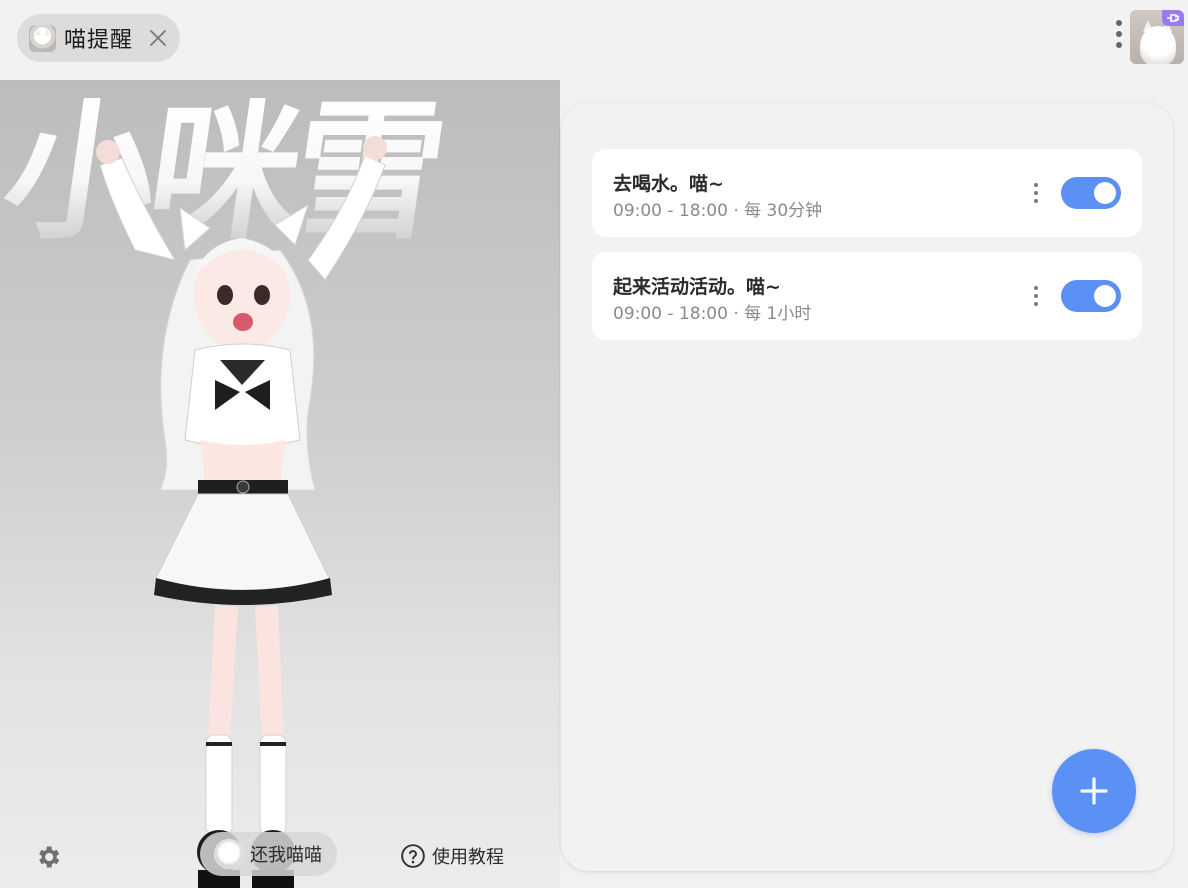 This screenshot has width=1188, height=888. I want to click on add-reminder-button, so click(1094, 791).